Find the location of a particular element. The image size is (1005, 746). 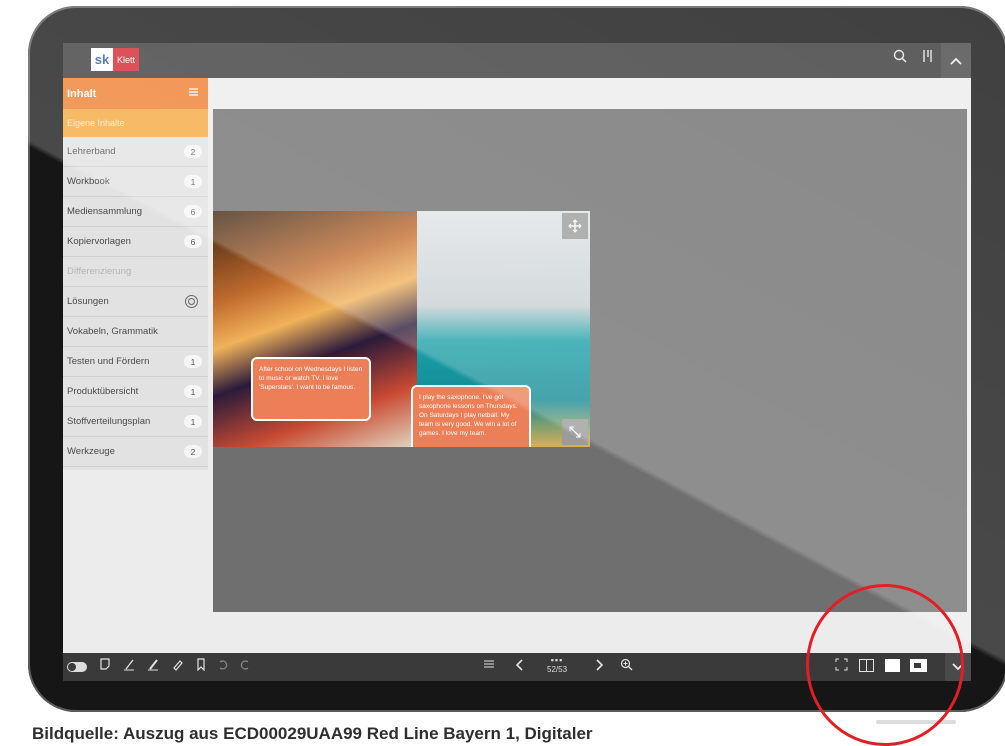

resize-icon is located at coordinates (575, 432).